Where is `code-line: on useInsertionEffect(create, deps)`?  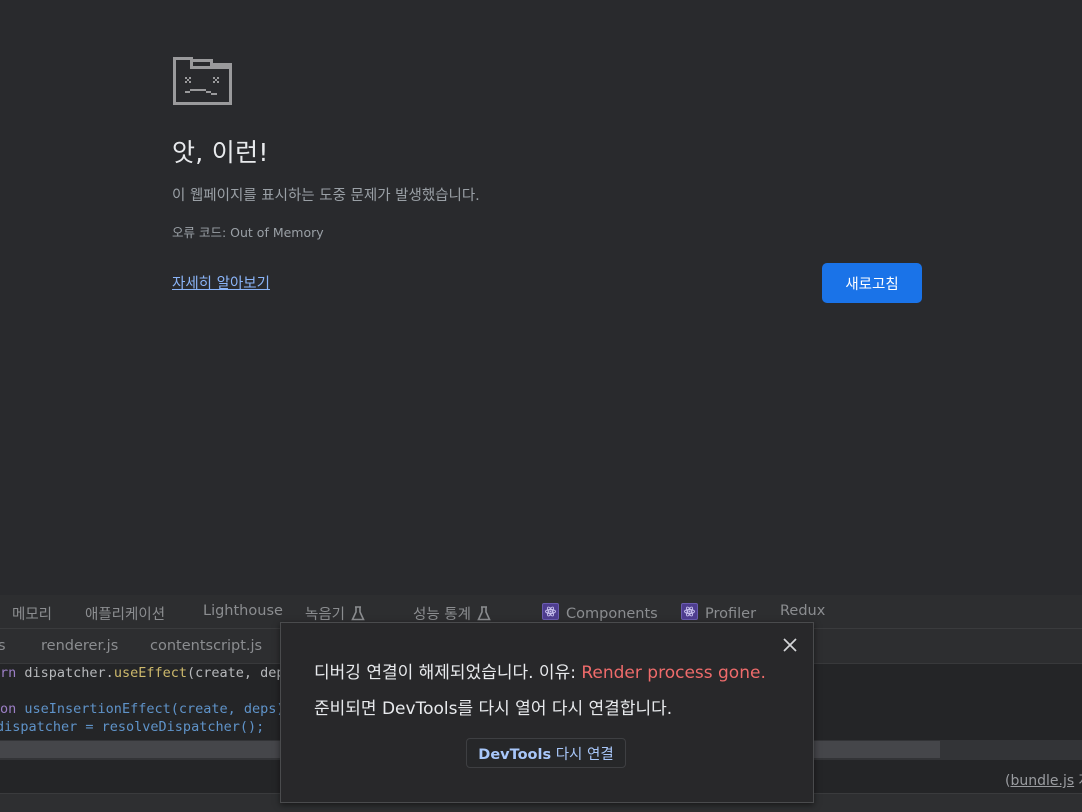 code-line: on useInsertionEffect(create, deps) is located at coordinates (142, 709).